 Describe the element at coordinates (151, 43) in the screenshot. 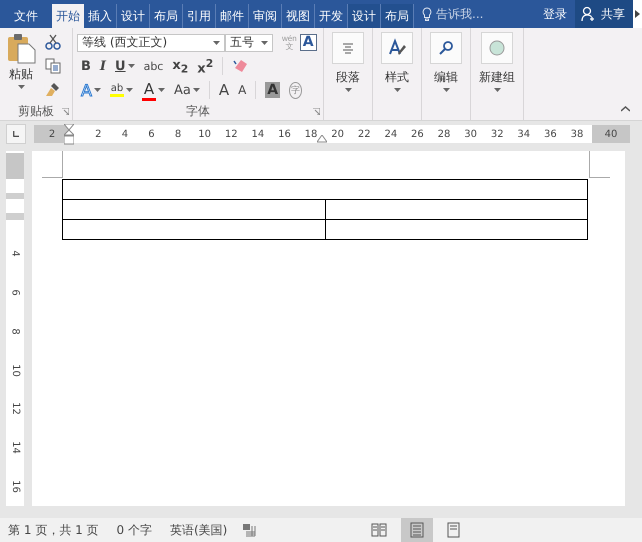

I see `font-name-field: 等线 (西文正文)` at that location.